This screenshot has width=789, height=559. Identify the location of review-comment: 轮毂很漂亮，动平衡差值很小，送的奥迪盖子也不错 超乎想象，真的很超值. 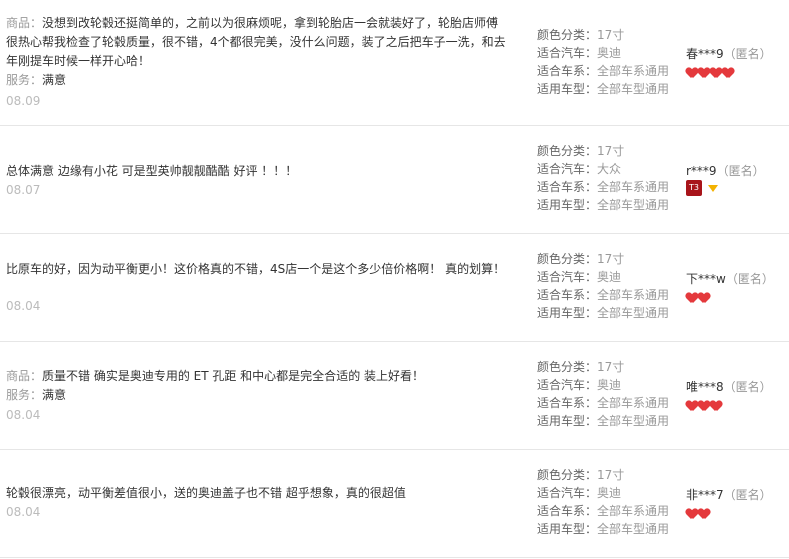
(256, 493).